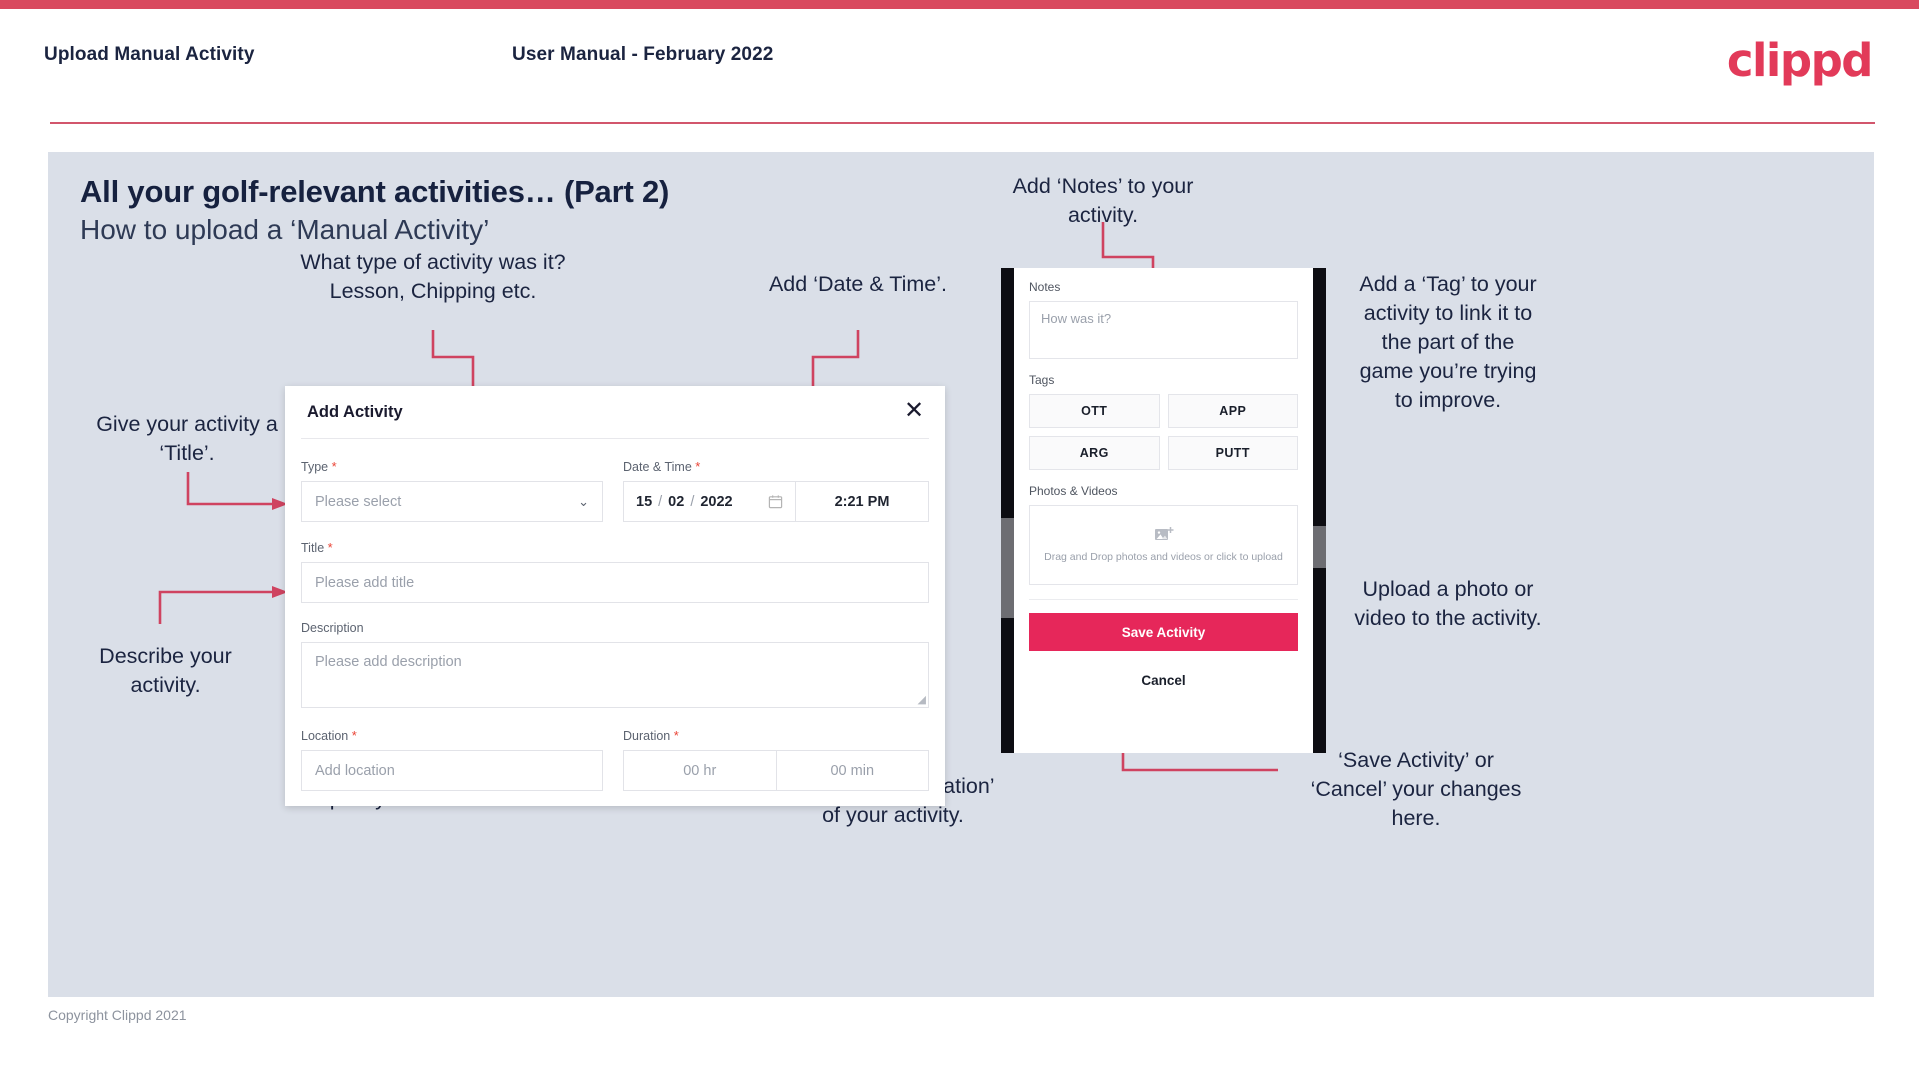  Describe the element at coordinates (959, 4) in the screenshot. I see `top-accent-bar` at that location.